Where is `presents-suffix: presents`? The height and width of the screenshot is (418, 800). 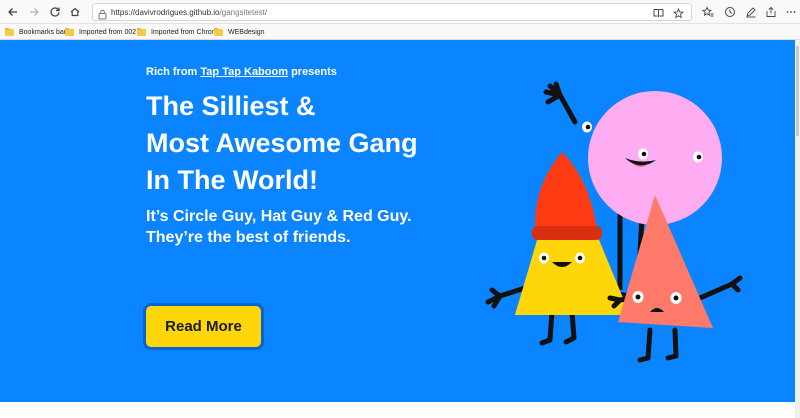 presents-suffix: presents is located at coordinates (314, 72).